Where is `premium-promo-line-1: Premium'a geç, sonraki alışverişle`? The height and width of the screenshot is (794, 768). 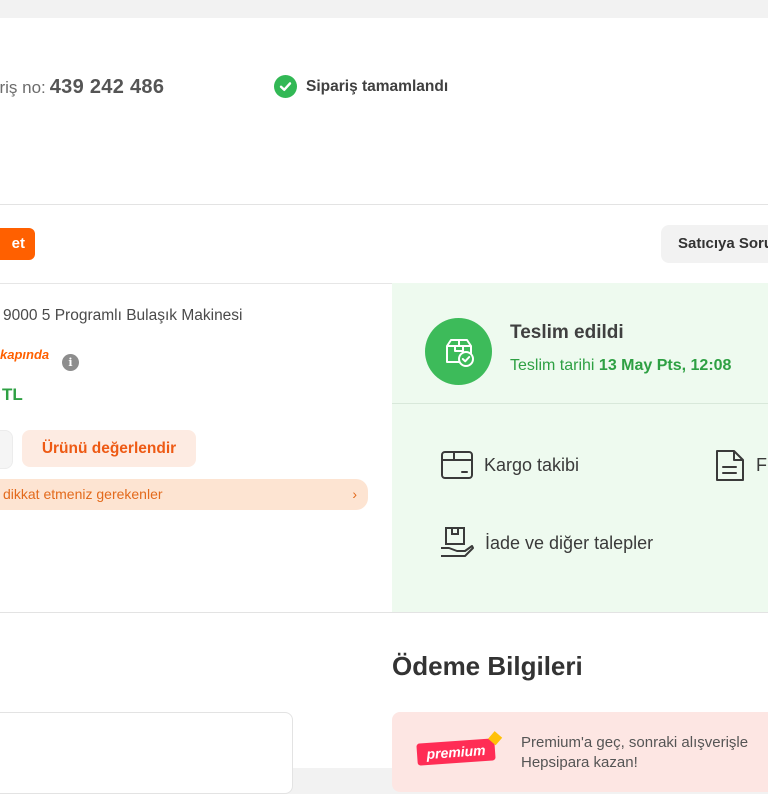 premium-promo-line-1: Premium'a geç, sonraki alışverişle is located at coordinates (635, 742).